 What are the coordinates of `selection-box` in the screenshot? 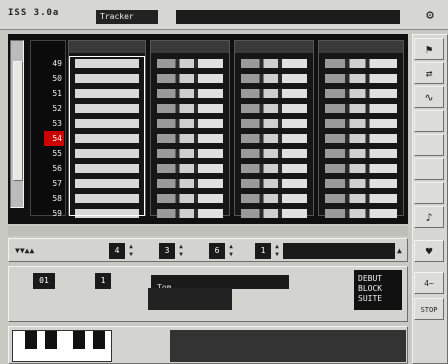 It's located at (107, 136).